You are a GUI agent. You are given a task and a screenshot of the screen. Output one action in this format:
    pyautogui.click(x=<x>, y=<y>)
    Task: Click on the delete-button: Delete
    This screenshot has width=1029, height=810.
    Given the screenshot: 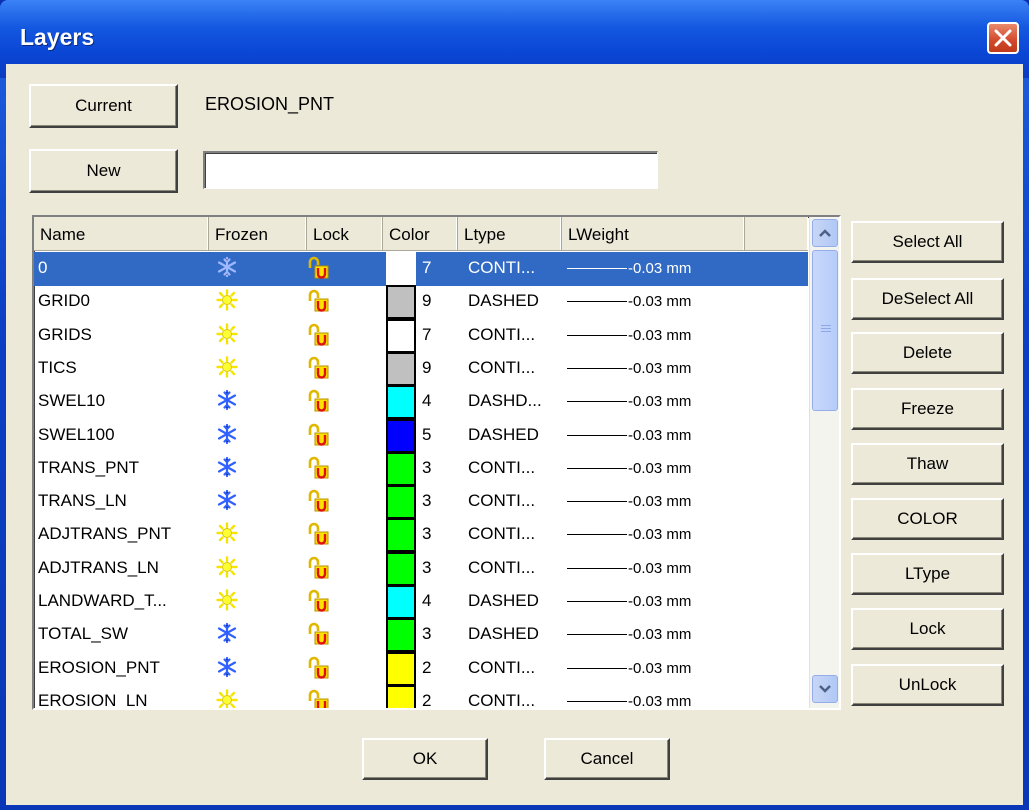 What is the action you would take?
    pyautogui.click(x=927, y=353)
    